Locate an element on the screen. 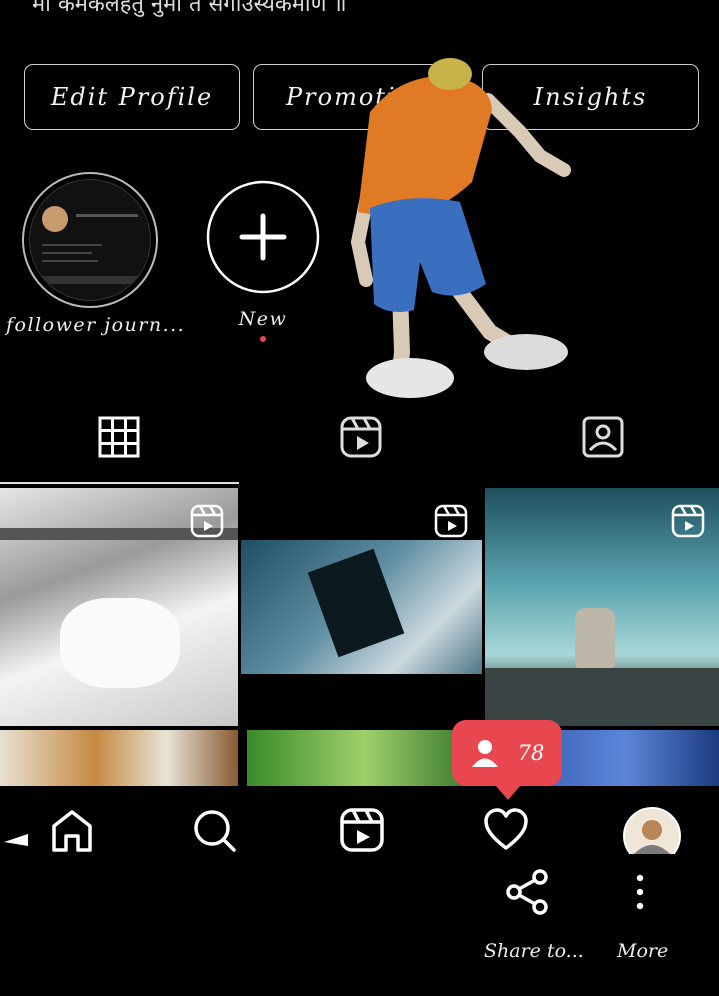 Image resolution: width=719 pixels, height=996 pixels. highlight-label: New is located at coordinates (263, 319).